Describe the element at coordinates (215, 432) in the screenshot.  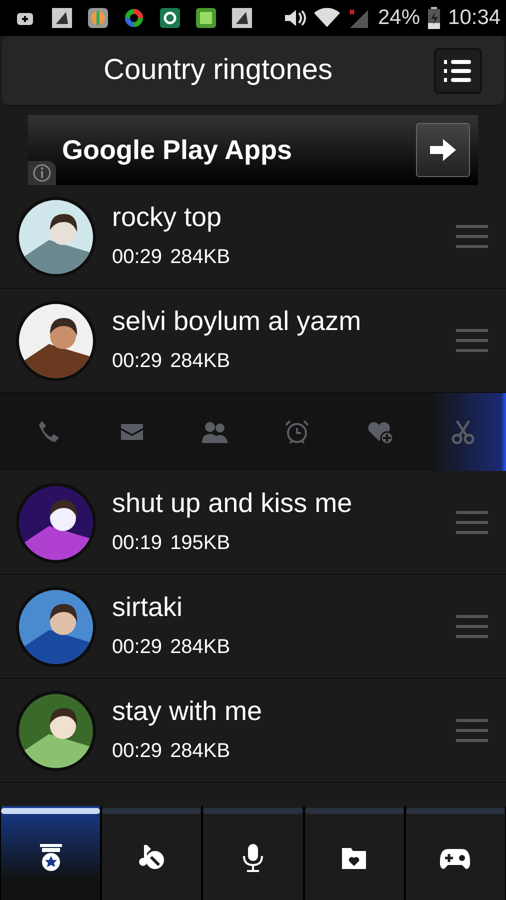
I see `contacts-icon` at that location.